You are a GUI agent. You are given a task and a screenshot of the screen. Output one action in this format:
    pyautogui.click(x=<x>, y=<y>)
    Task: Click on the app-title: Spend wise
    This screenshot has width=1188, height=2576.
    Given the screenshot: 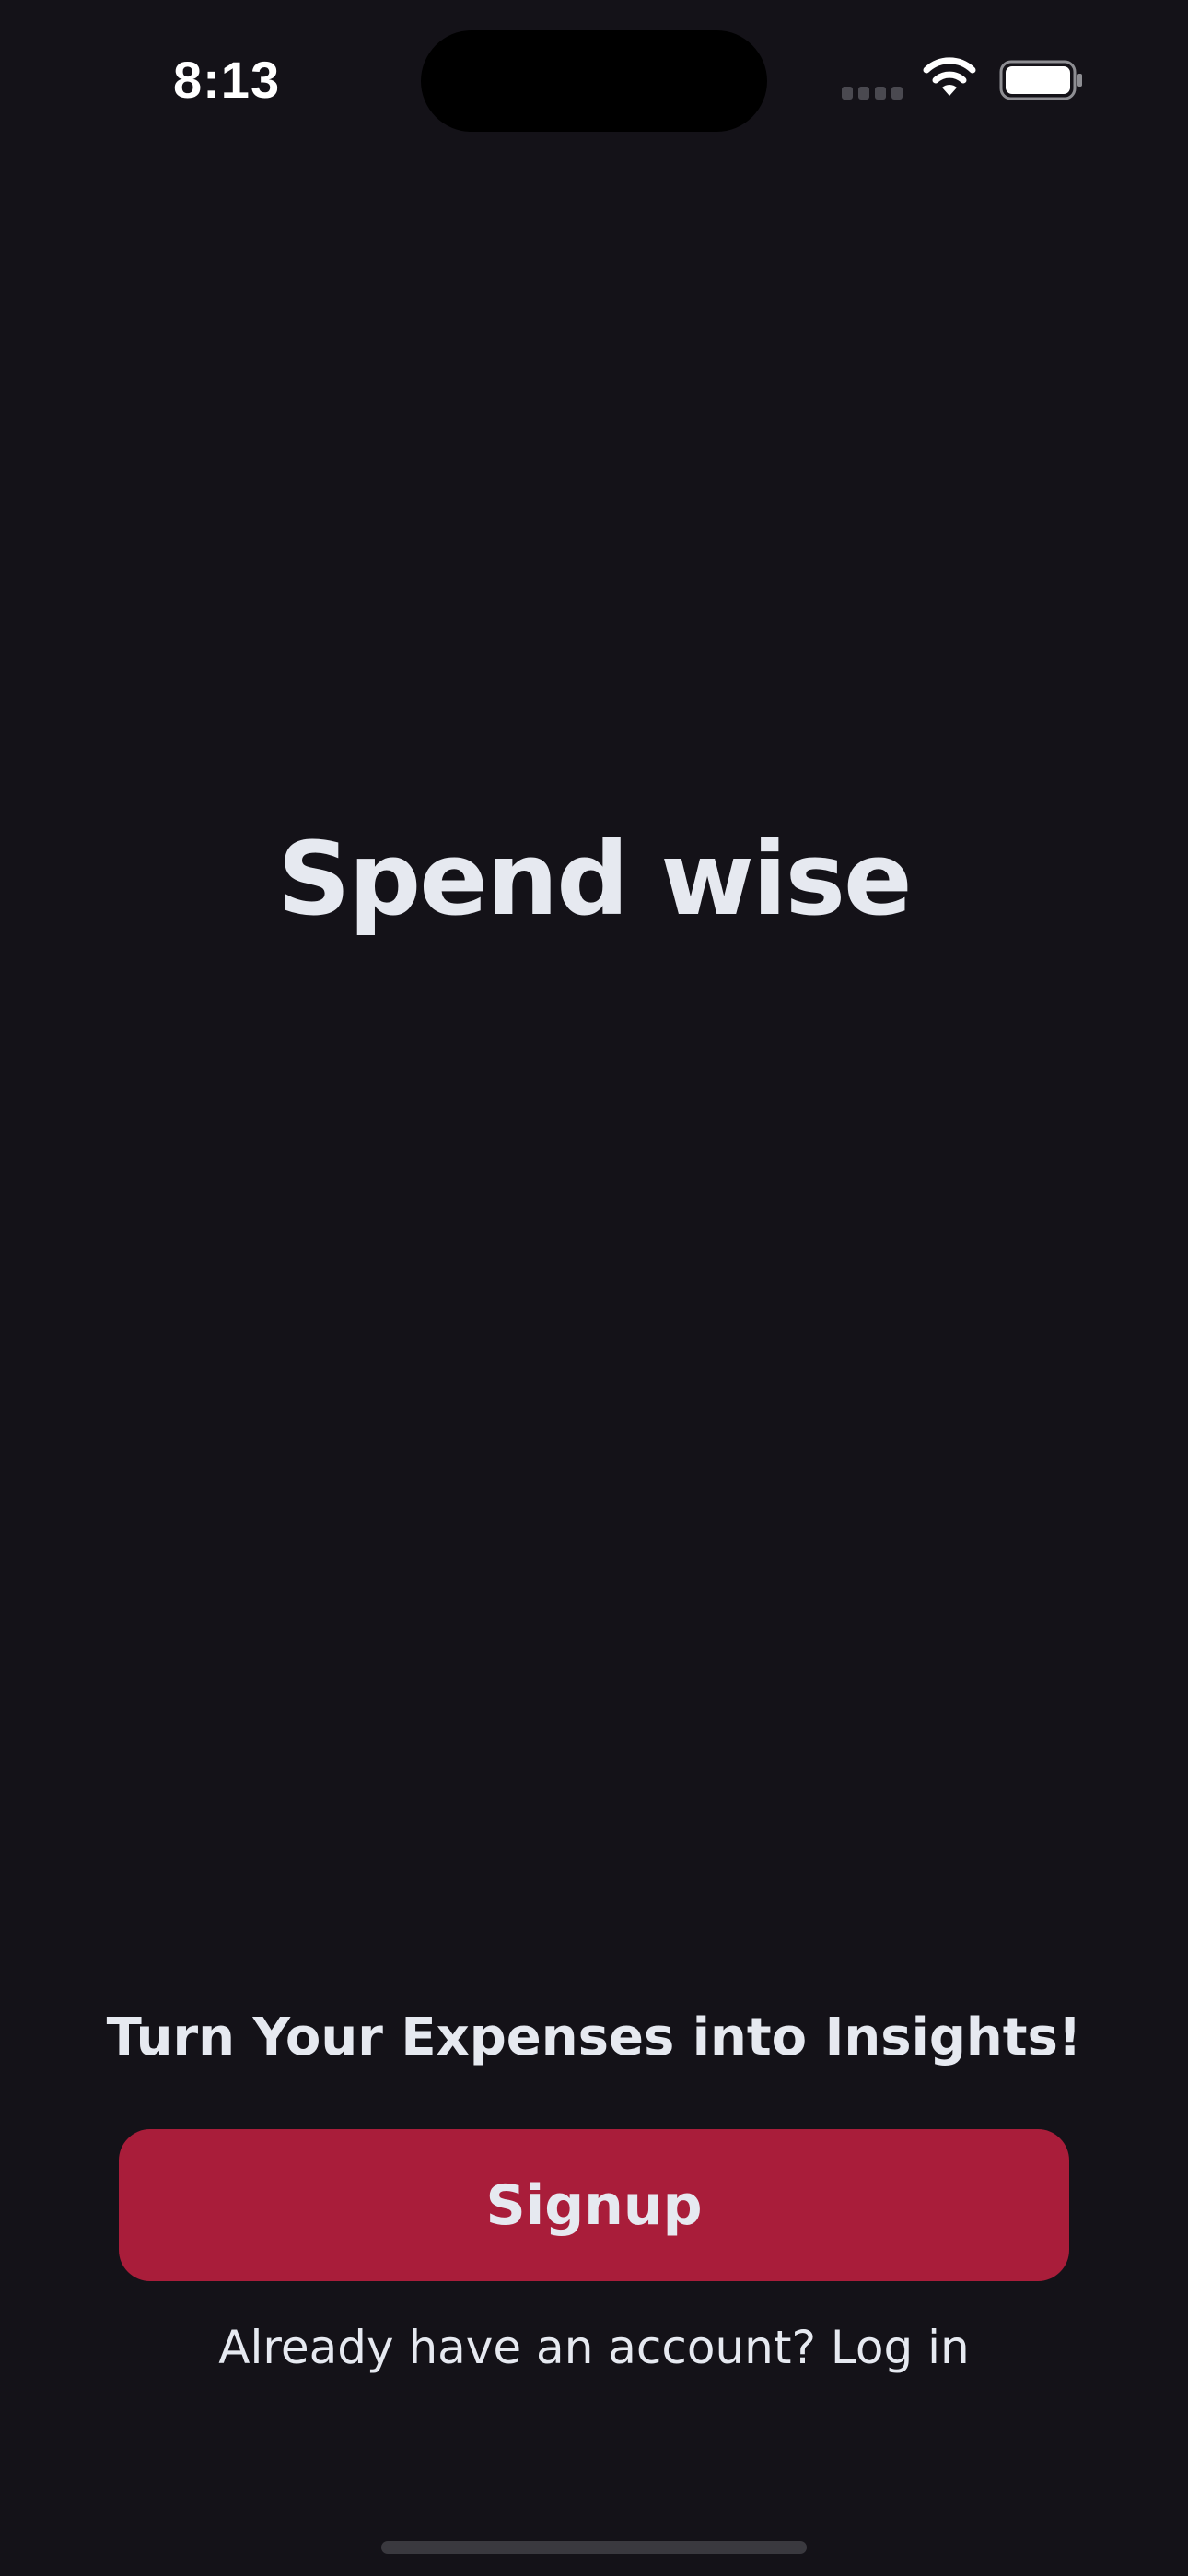 What is the action you would take?
    pyautogui.click(x=594, y=879)
    